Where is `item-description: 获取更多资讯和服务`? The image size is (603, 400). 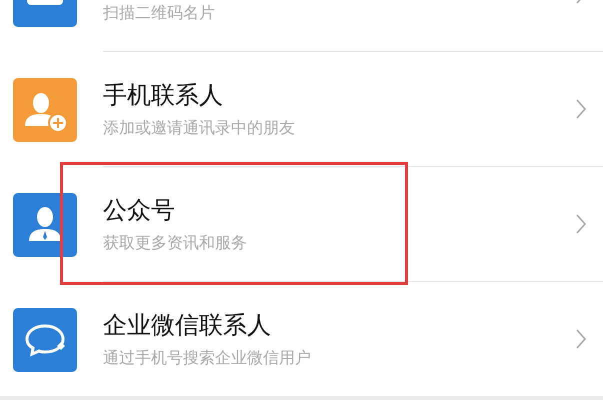 item-description: 获取更多资讯和服务 is located at coordinates (175, 243).